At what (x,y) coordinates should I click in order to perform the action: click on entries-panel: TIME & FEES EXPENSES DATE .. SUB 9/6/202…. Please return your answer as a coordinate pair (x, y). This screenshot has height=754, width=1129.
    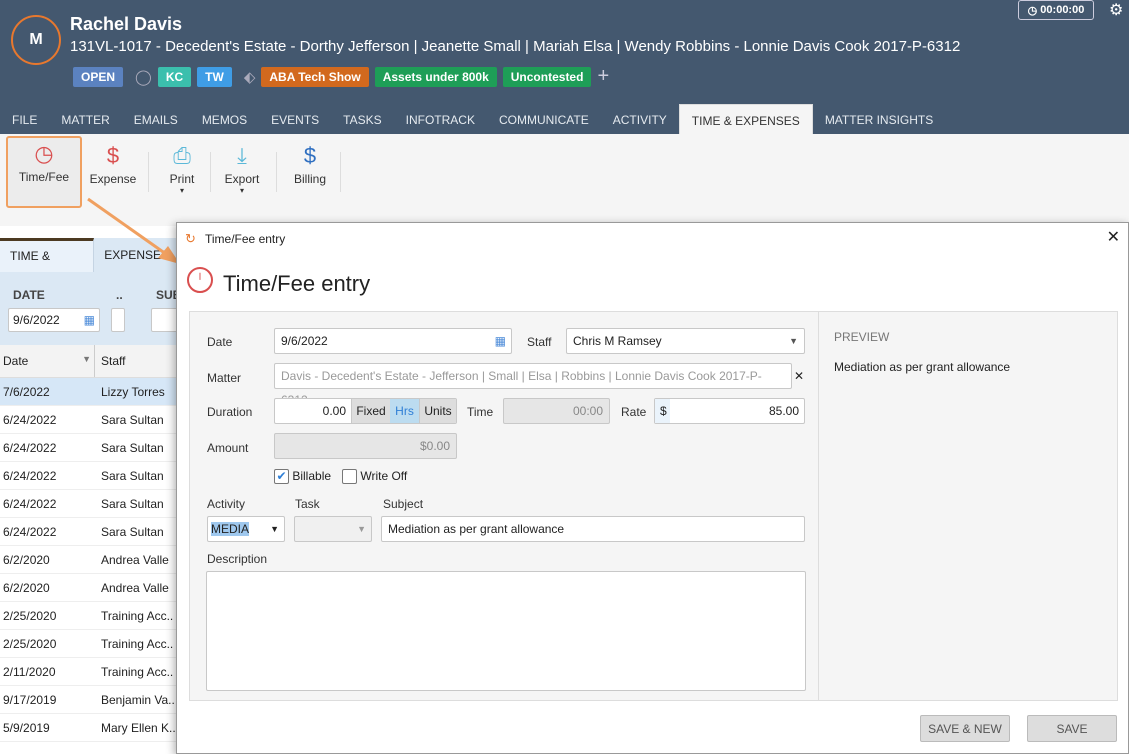
    Looking at the image, I should click on (95, 490).